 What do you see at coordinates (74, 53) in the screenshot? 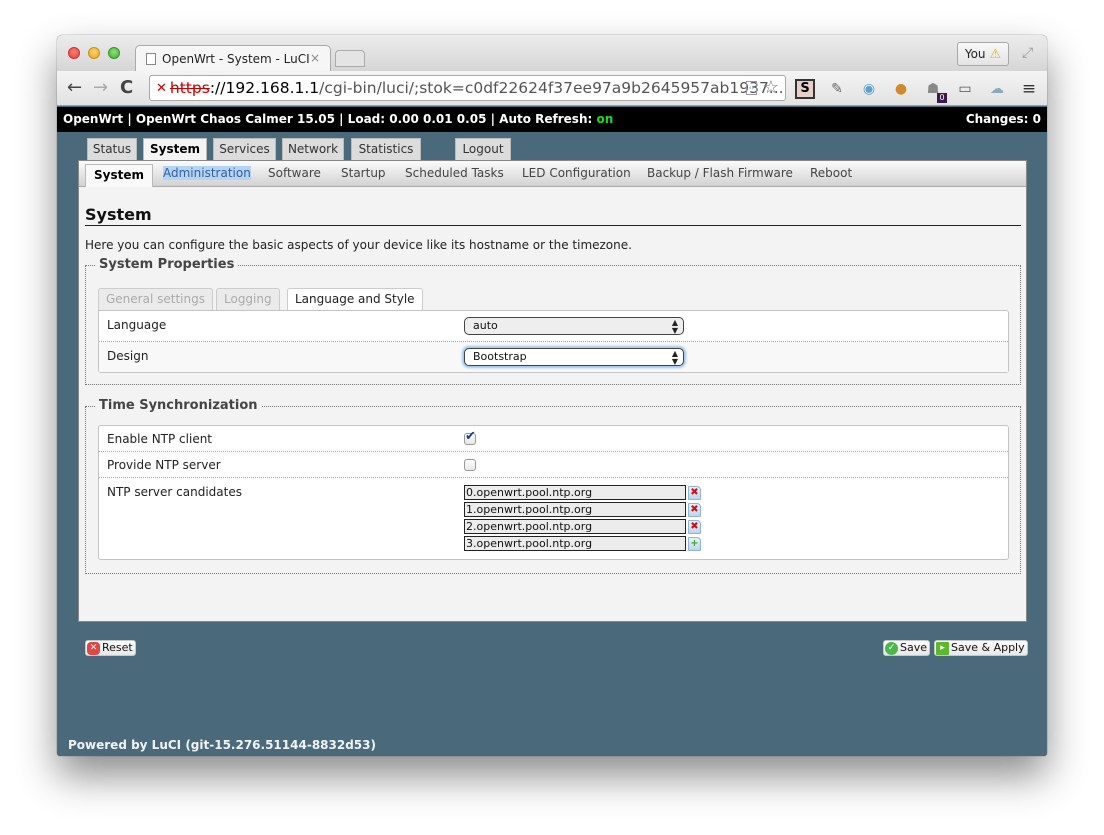
I see `window-close-button` at bounding box center [74, 53].